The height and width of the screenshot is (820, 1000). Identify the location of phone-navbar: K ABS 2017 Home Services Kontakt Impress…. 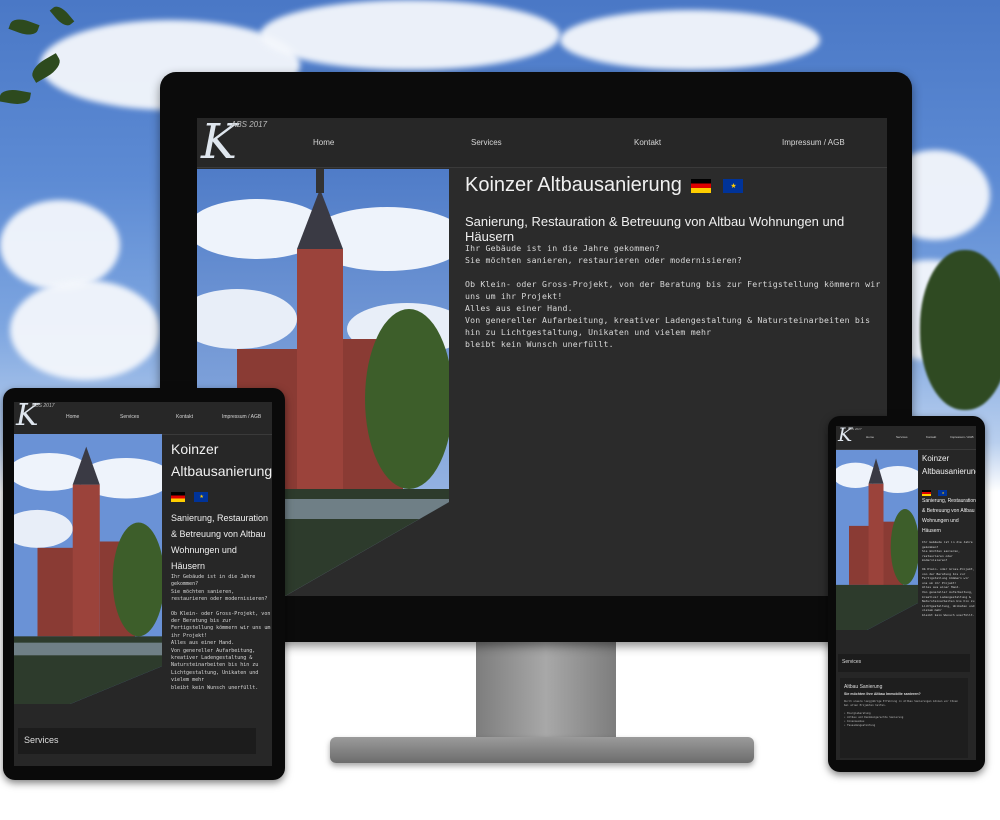
(906, 438).